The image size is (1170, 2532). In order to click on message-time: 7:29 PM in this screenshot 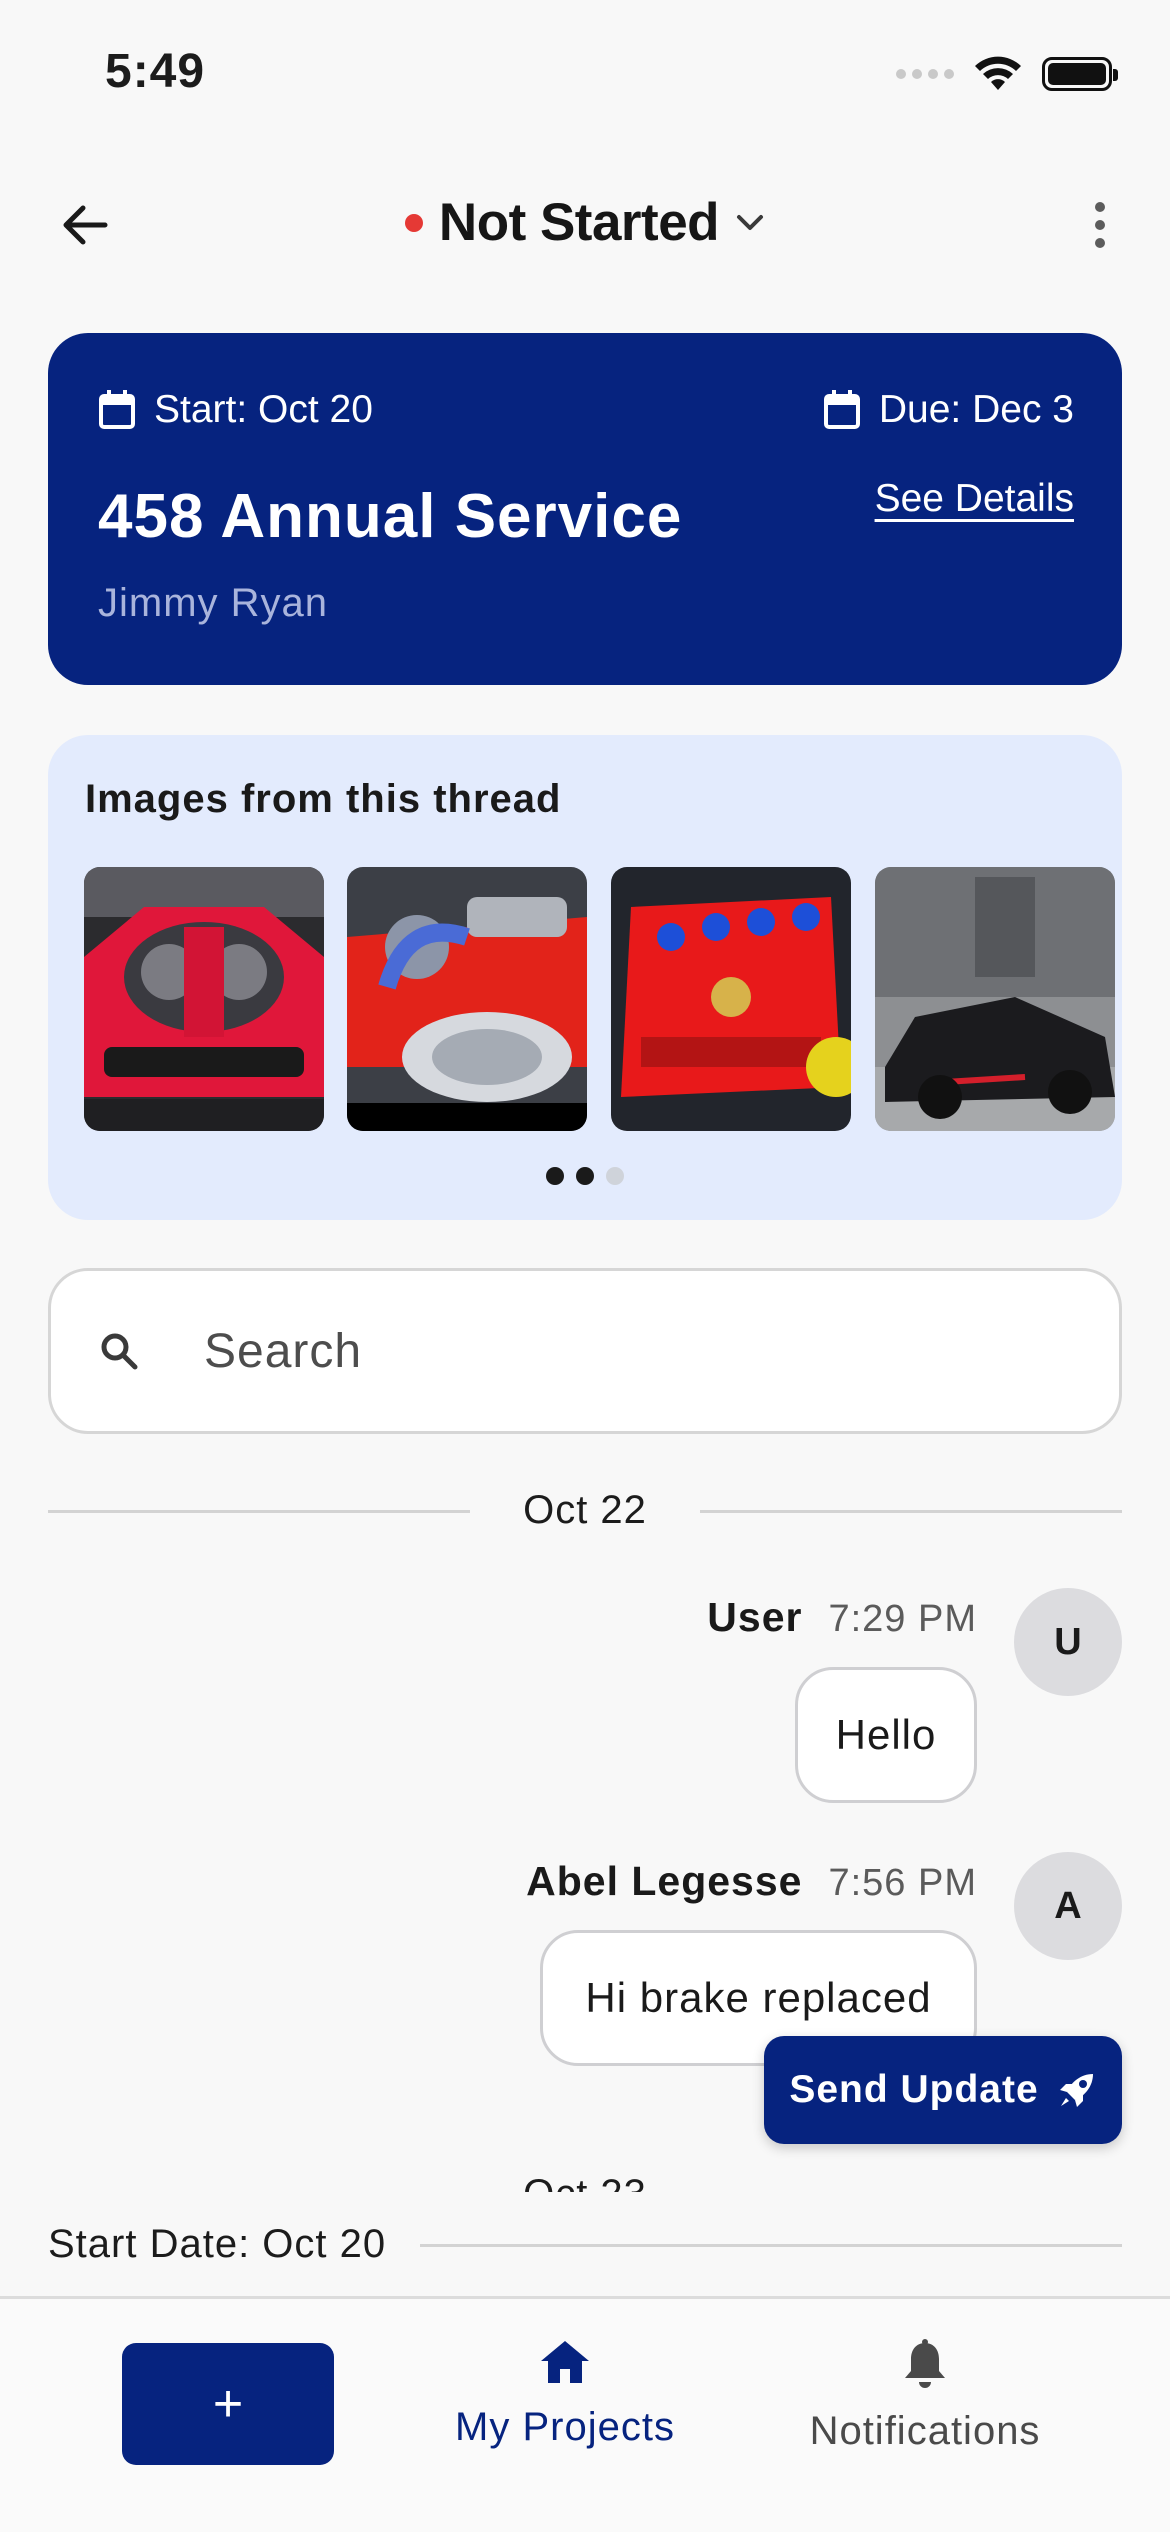, I will do `click(902, 1619)`.